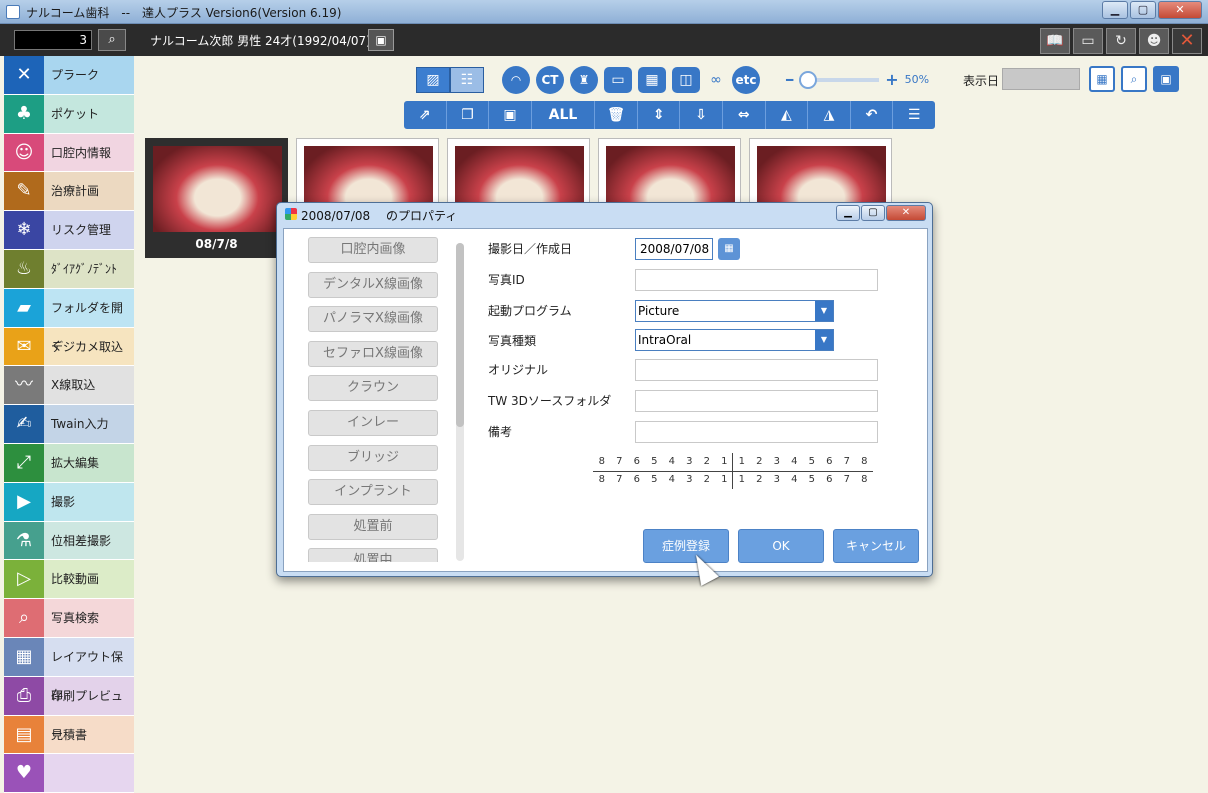 This screenshot has width=1208, height=793. What do you see at coordinates (1121, 41) in the screenshot?
I see `refresh-icon: ↻` at bounding box center [1121, 41].